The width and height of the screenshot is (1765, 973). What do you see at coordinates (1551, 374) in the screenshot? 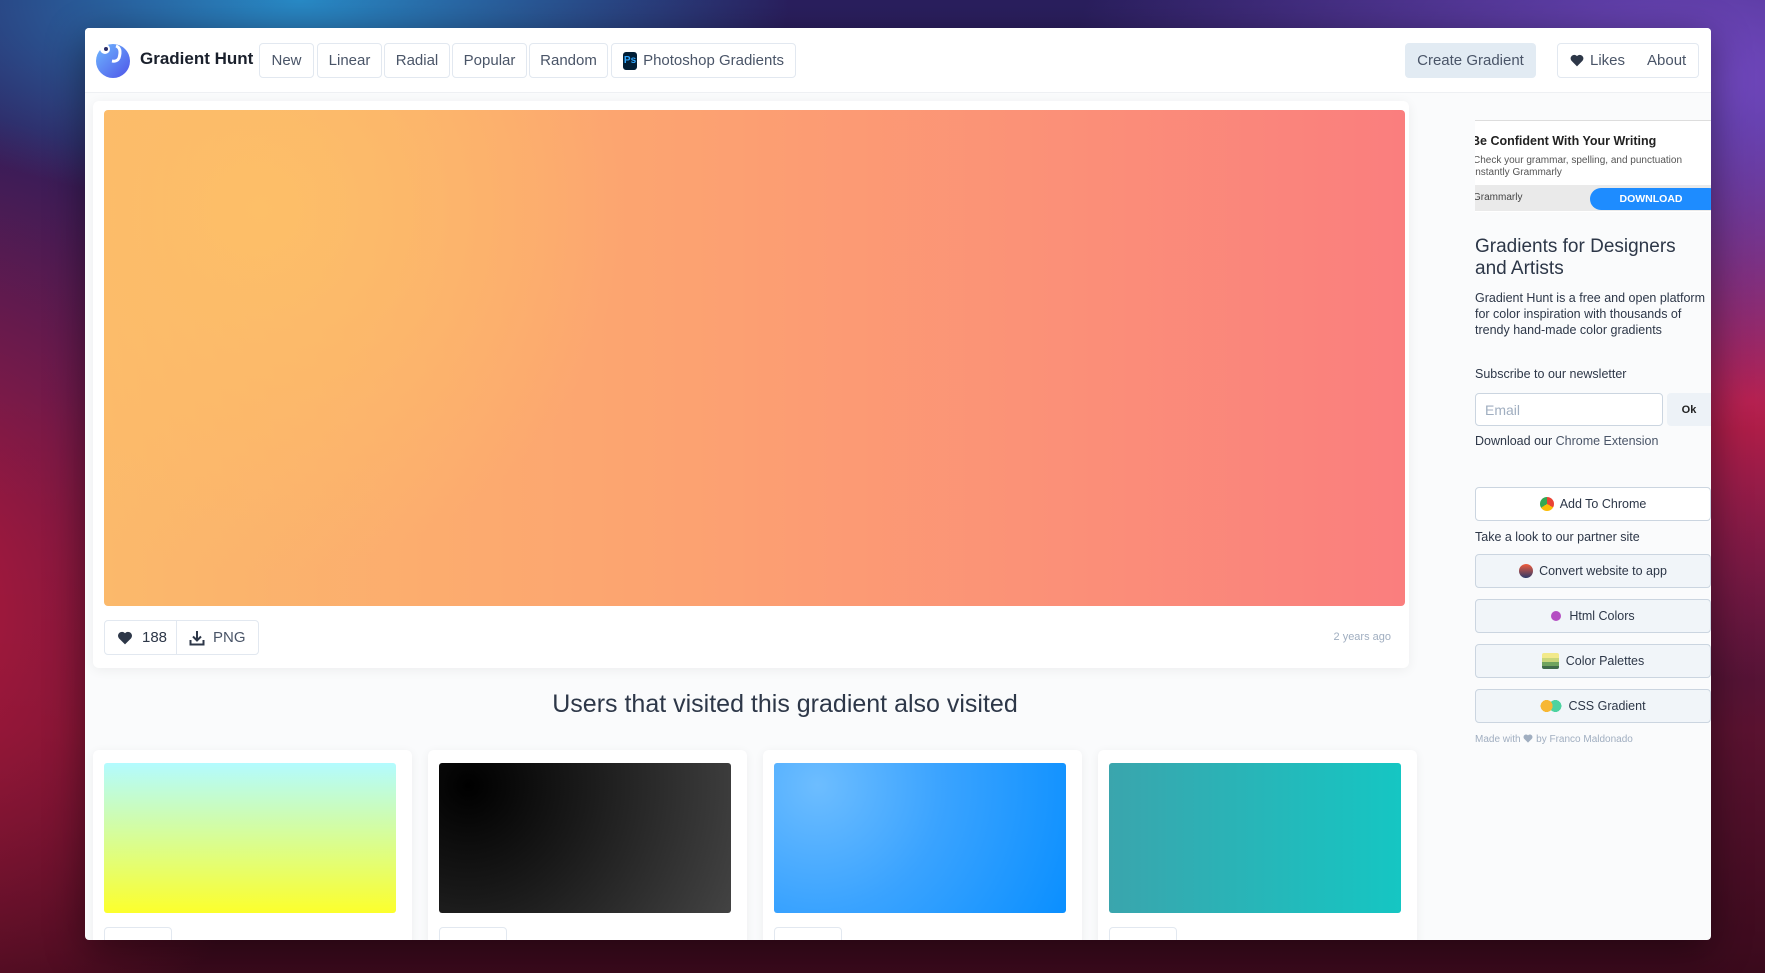
I see `newsletter-label: Subscribe to our newsletter` at bounding box center [1551, 374].